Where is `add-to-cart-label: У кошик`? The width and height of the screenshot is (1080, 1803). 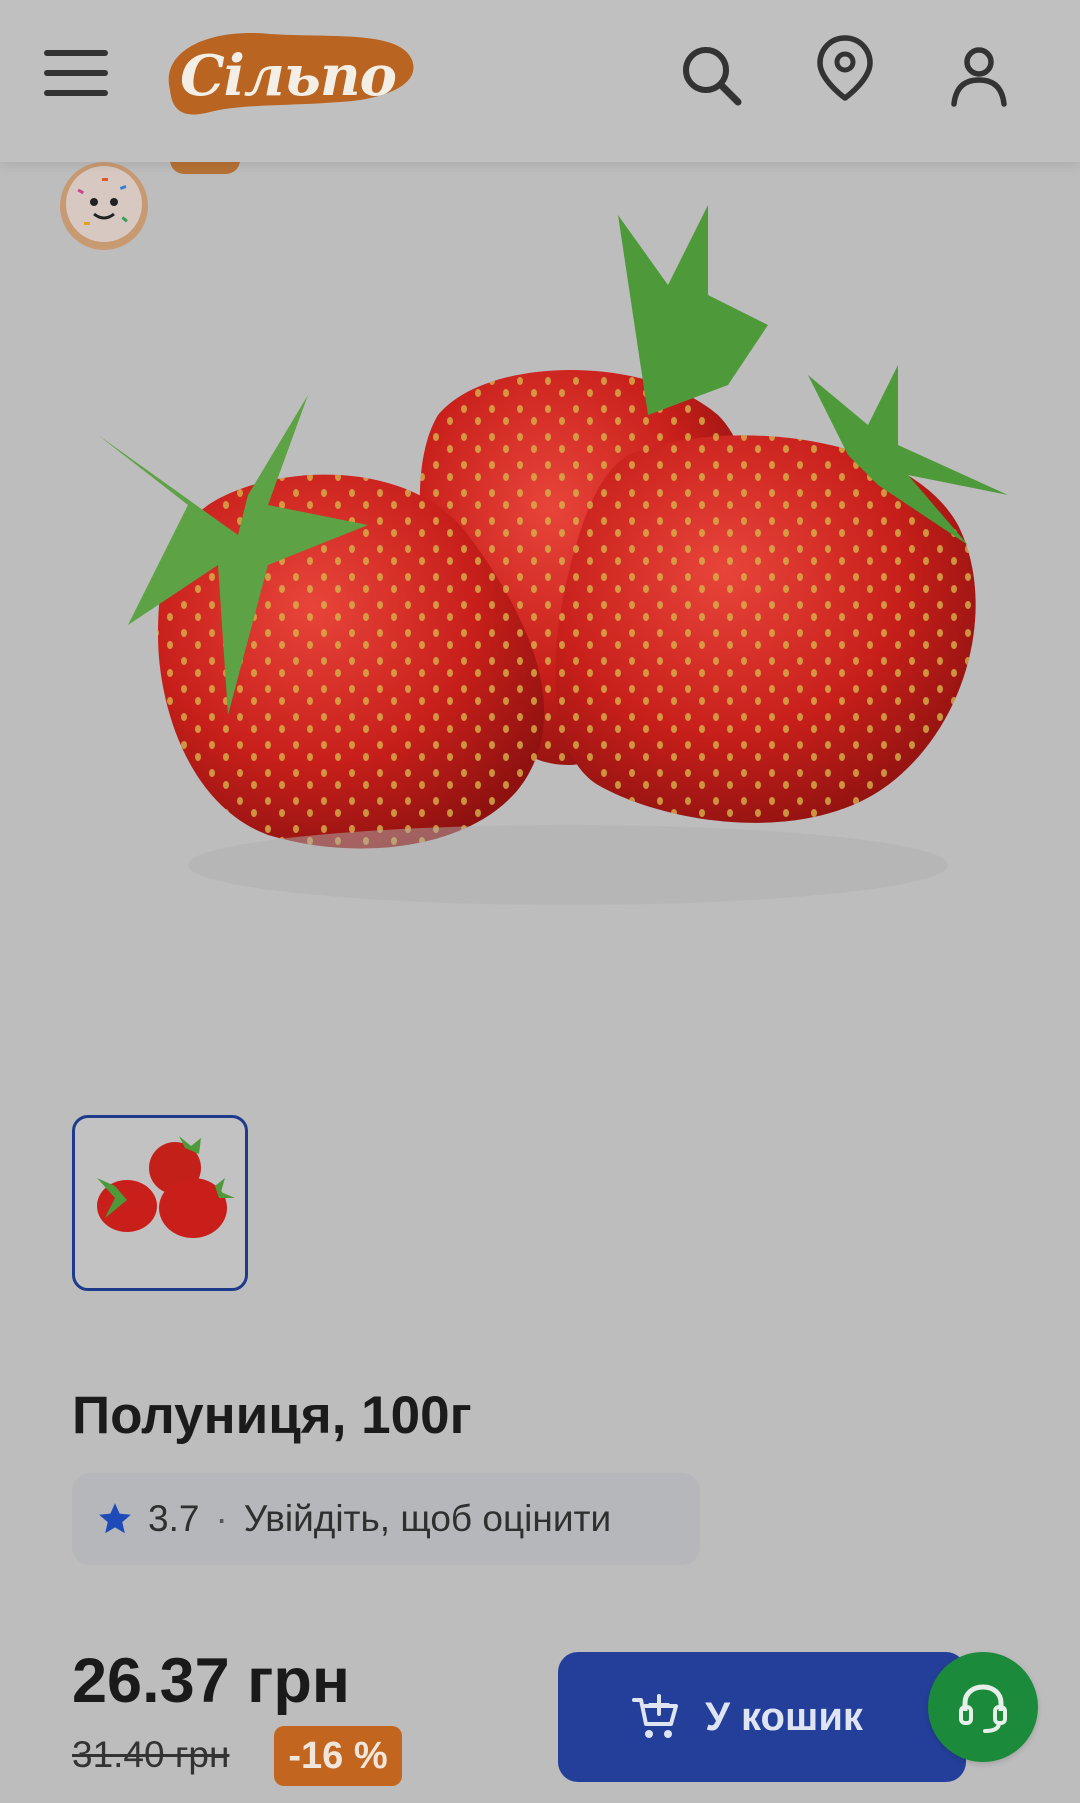 add-to-cart-label: У кошик is located at coordinates (784, 1716).